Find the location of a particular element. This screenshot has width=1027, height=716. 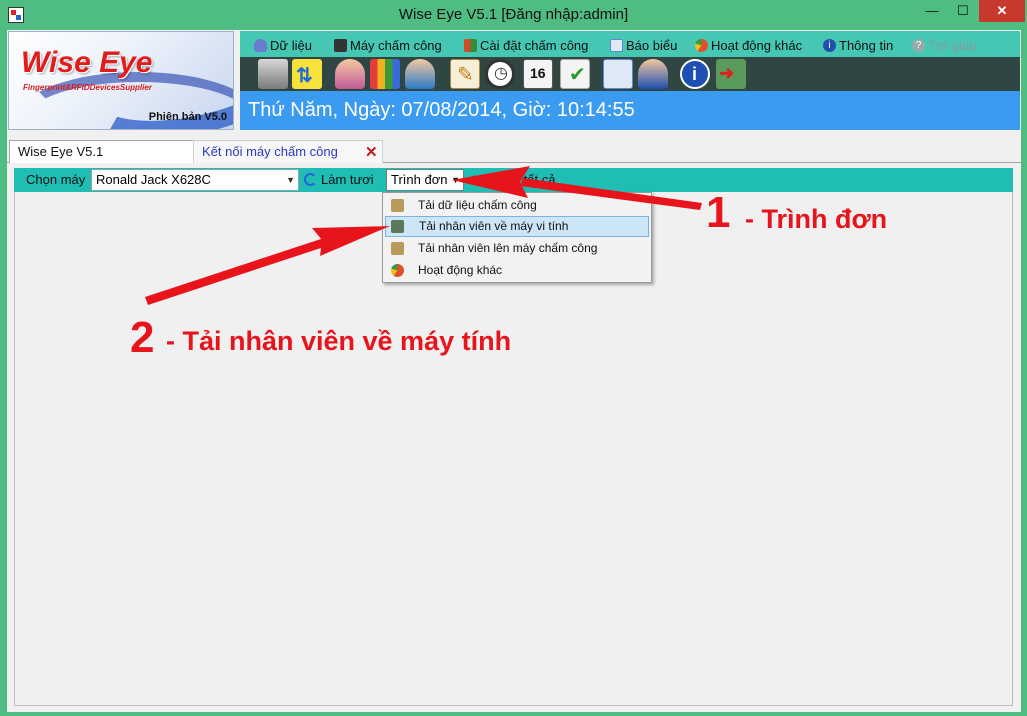

menu-label: Máy chấm công is located at coordinates (396, 45).